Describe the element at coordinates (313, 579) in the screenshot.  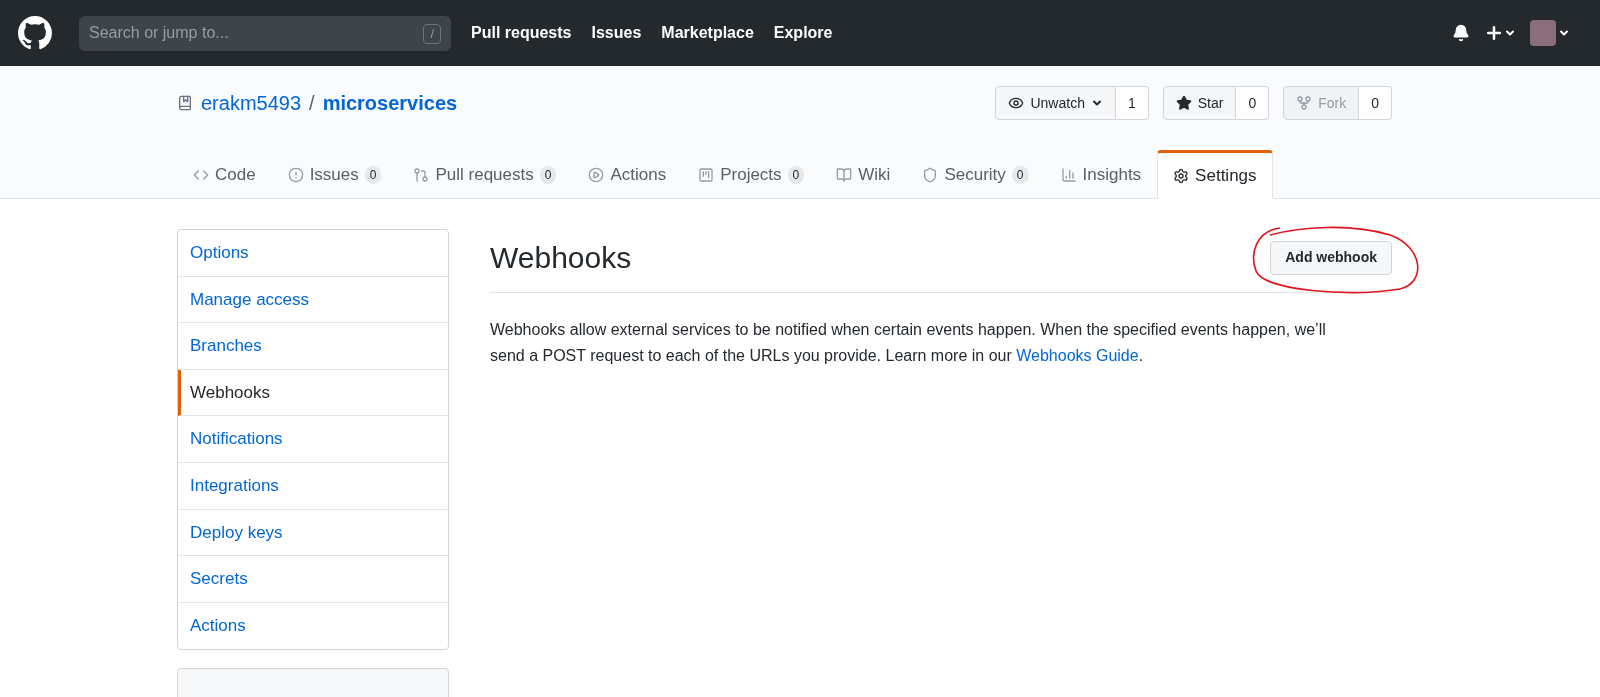
I see `menu-item: Secrets` at that location.